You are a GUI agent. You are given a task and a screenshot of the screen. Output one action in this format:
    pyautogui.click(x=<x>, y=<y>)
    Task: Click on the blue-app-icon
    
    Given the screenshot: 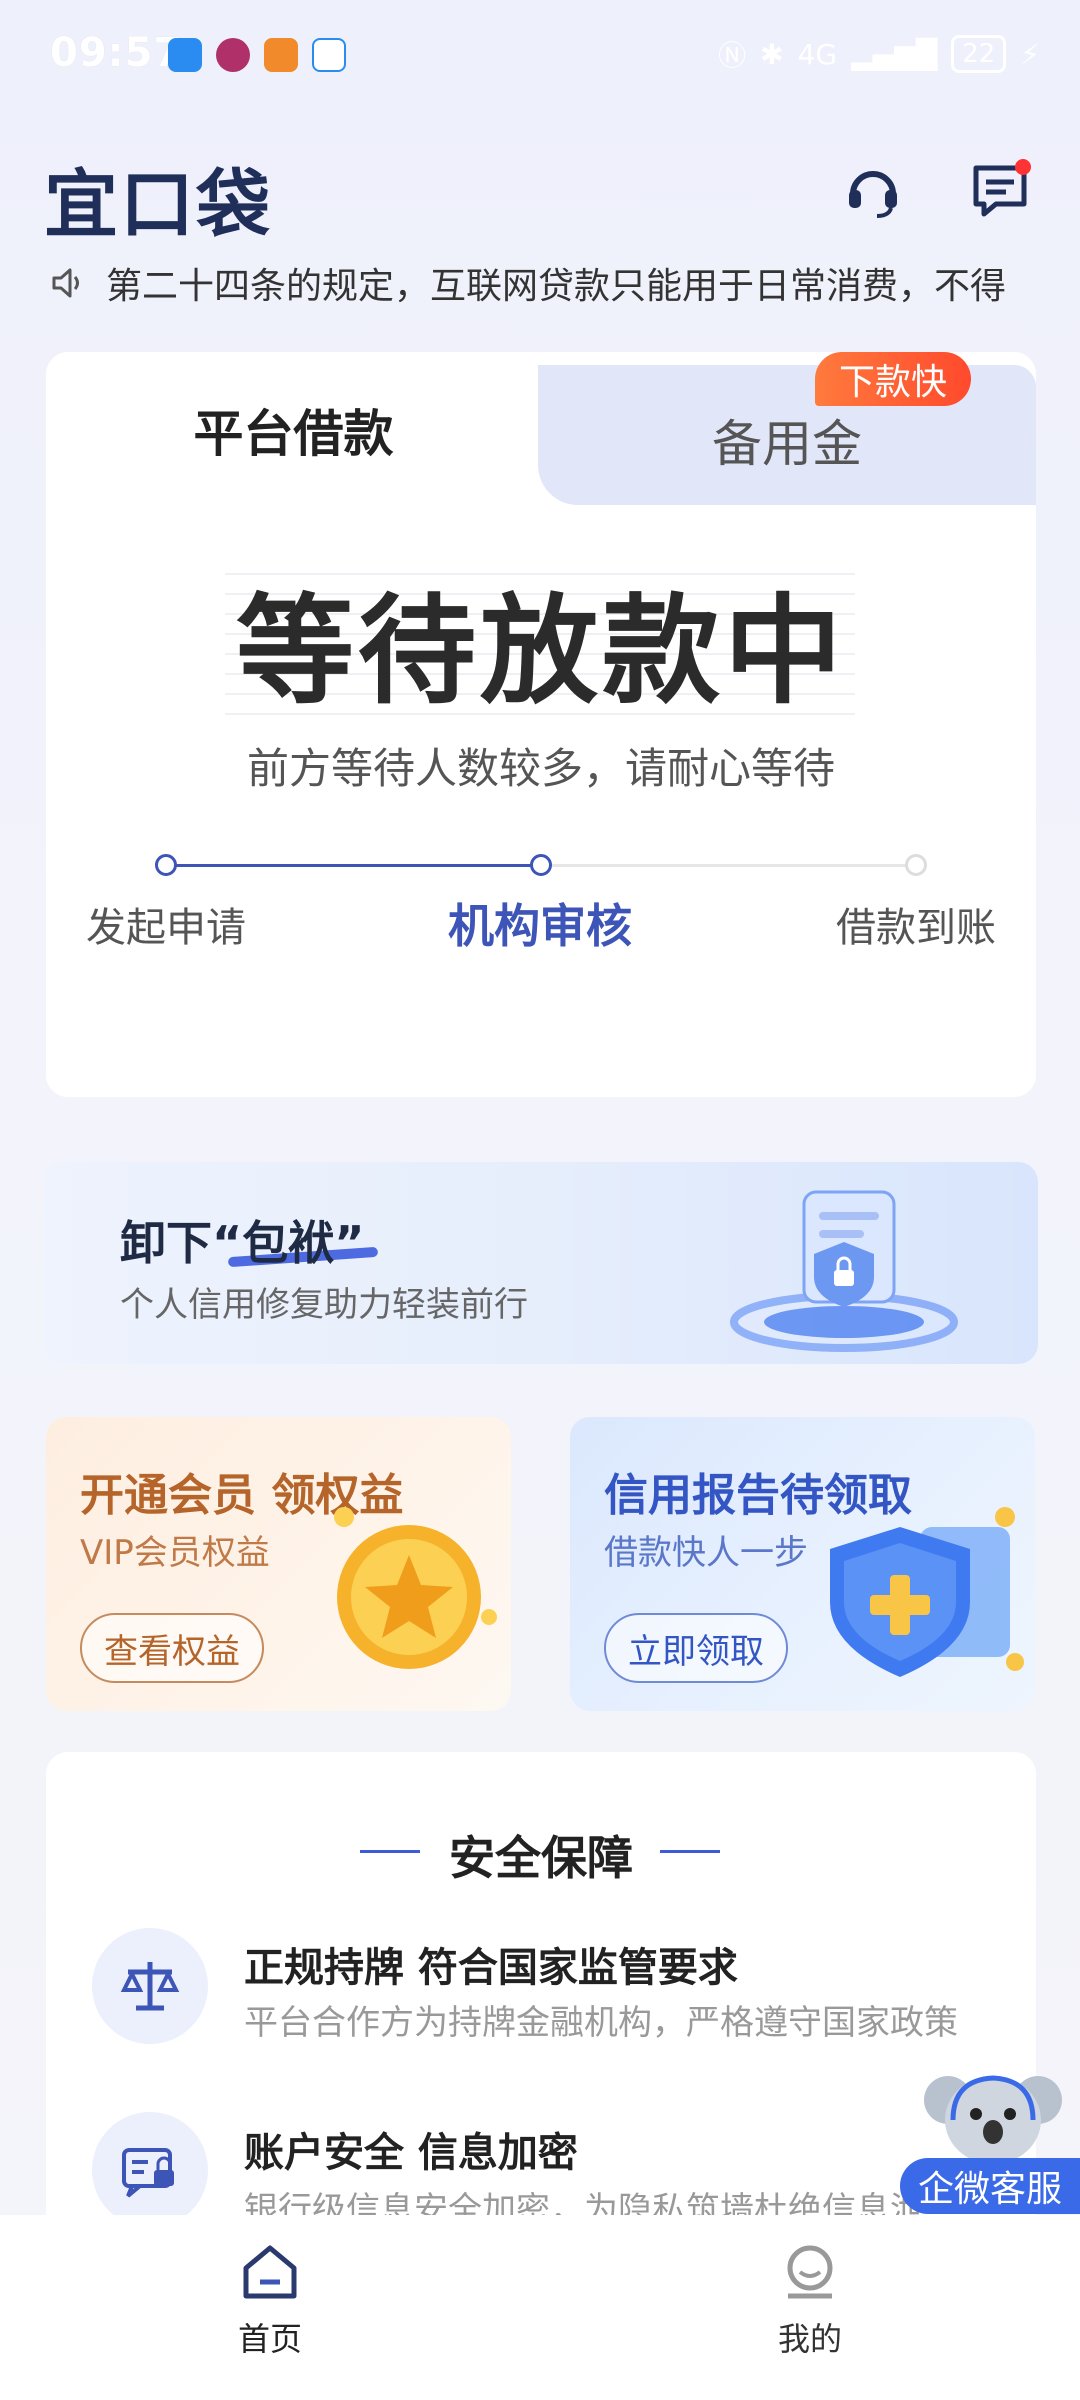 What is the action you would take?
    pyautogui.click(x=329, y=55)
    